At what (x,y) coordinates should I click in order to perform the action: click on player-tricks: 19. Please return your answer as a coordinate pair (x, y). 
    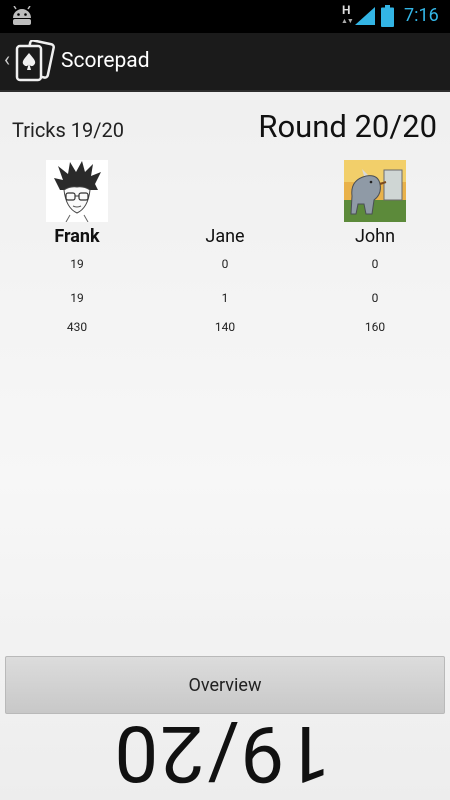
    Looking at the image, I should click on (77, 298).